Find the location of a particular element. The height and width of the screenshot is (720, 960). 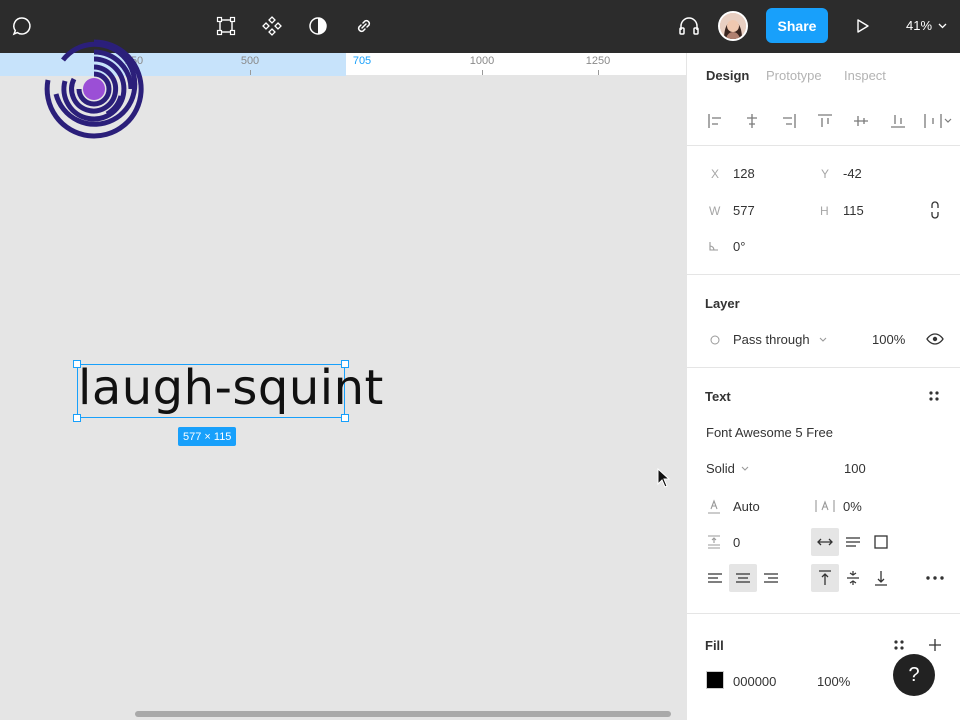

w-input: 577 is located at coordinates (744, 210).